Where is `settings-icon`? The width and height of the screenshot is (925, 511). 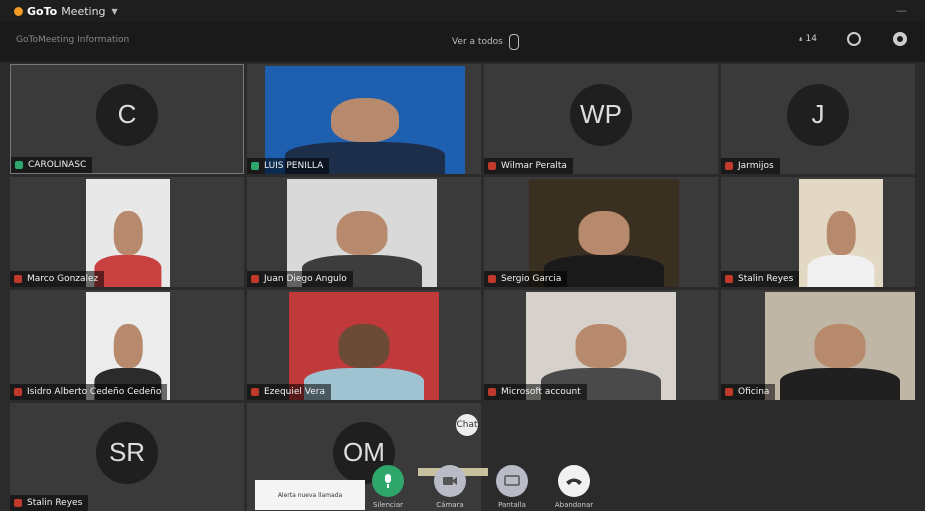 settings-icon is located at coordinates (854, 39).